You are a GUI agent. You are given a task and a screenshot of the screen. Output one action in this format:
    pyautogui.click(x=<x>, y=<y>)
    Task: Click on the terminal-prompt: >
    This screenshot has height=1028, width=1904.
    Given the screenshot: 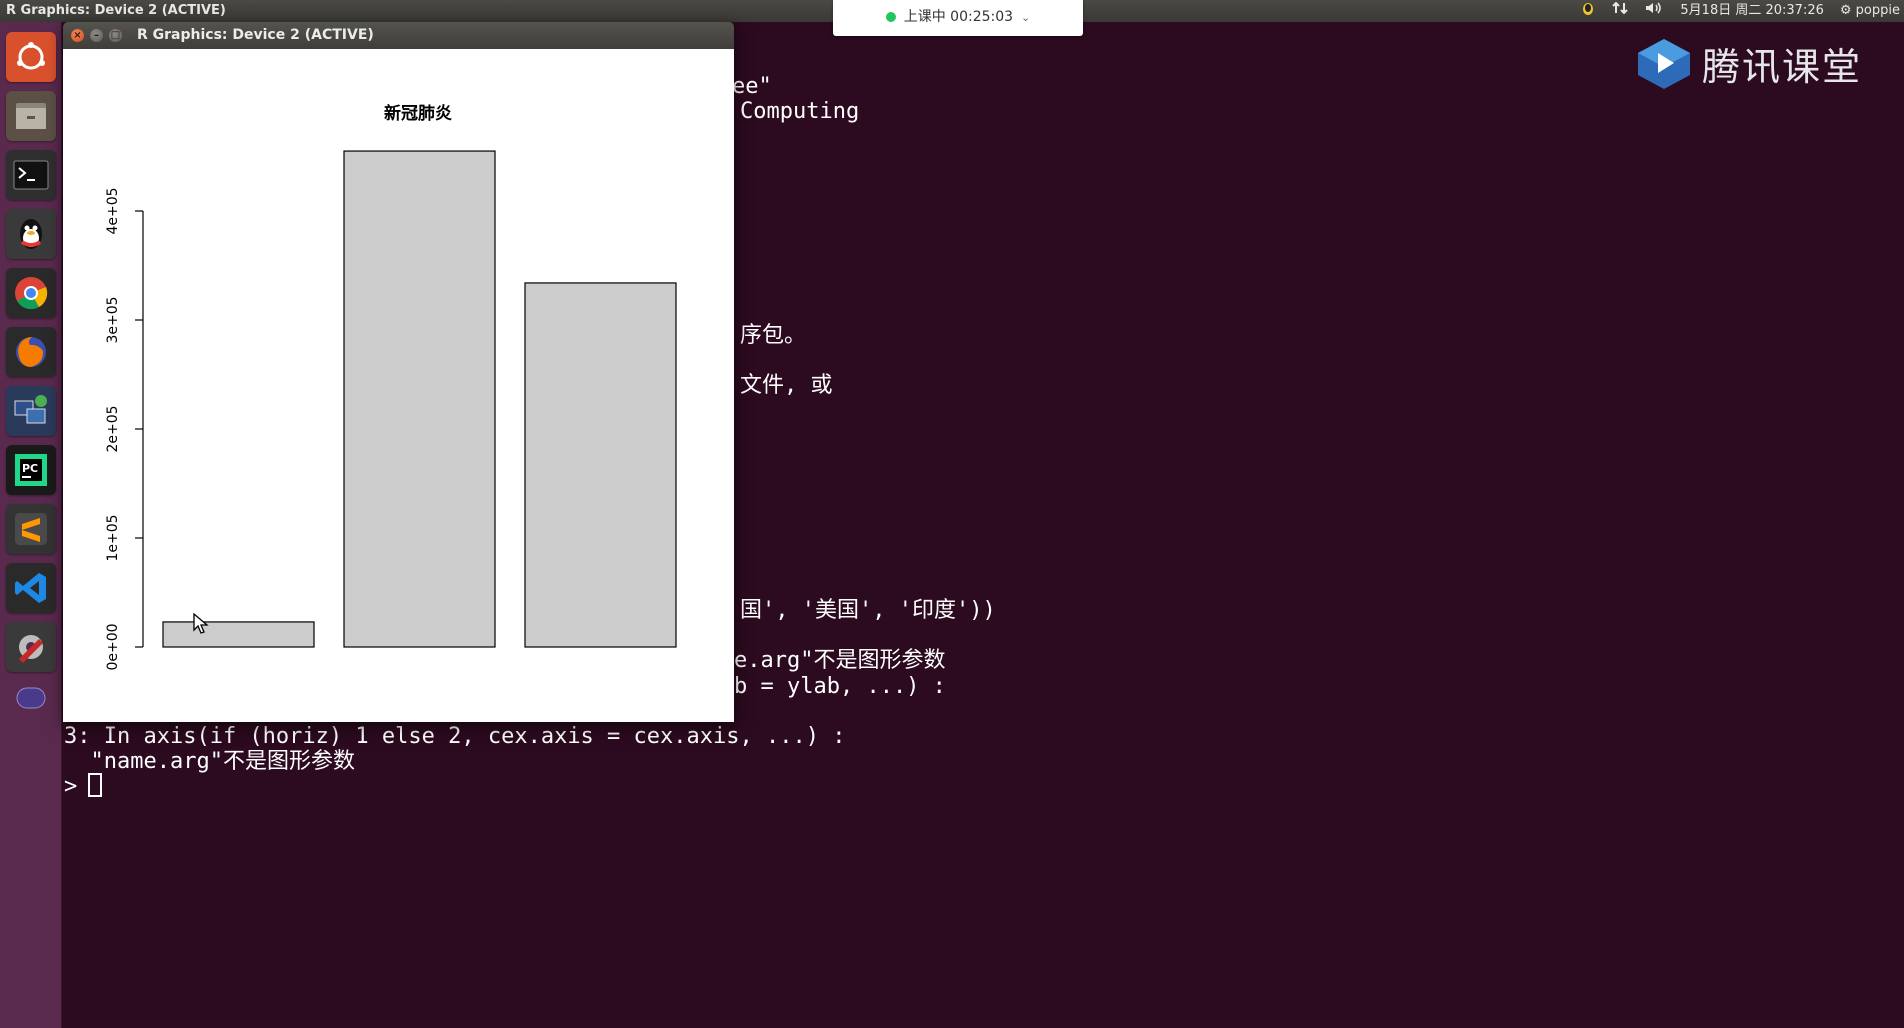 What is the action you would take?
    pyautogui.click(x=71, y=786)
    